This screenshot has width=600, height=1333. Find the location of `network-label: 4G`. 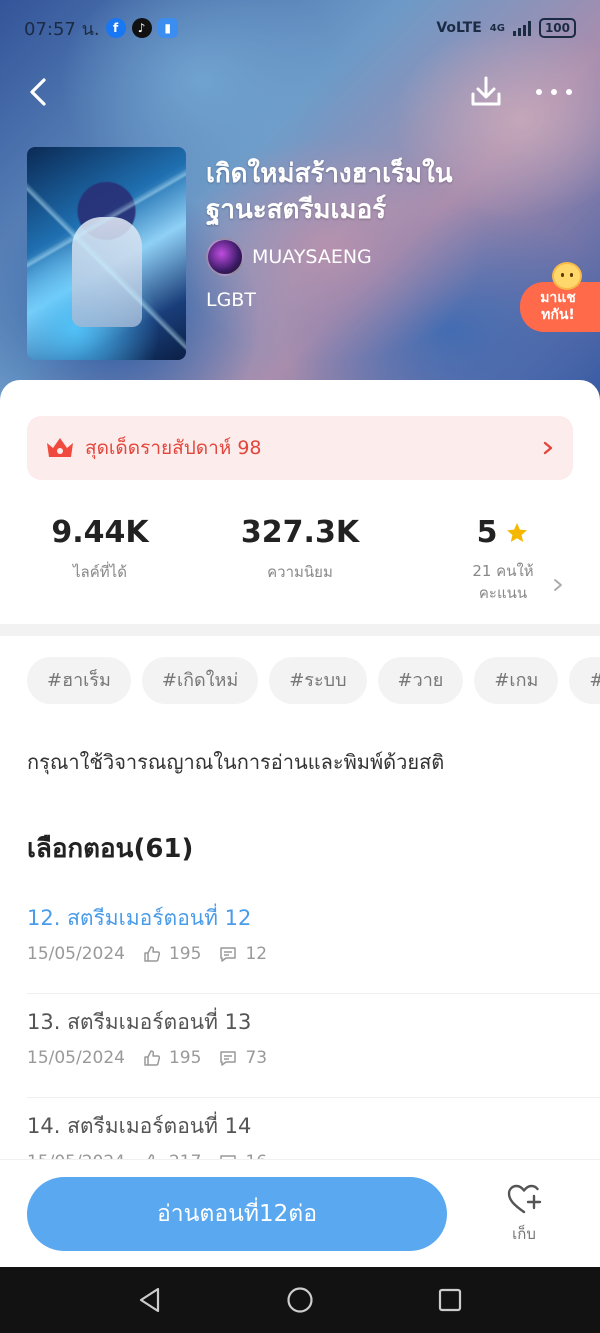

network-label: 4G is located at coordinates (497, 28).